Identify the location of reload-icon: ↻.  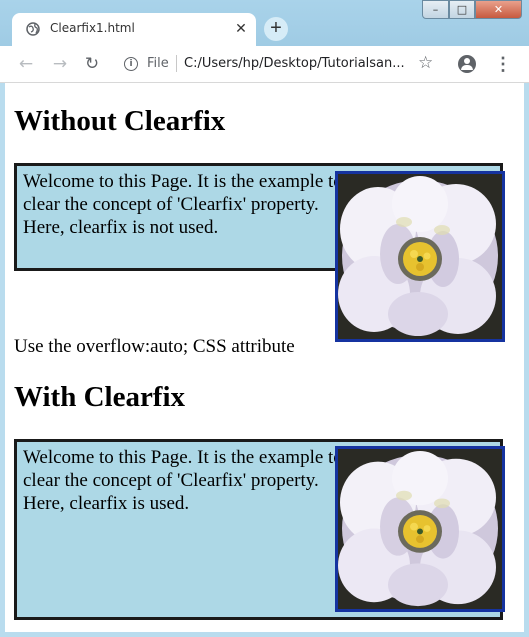
(92, 64).